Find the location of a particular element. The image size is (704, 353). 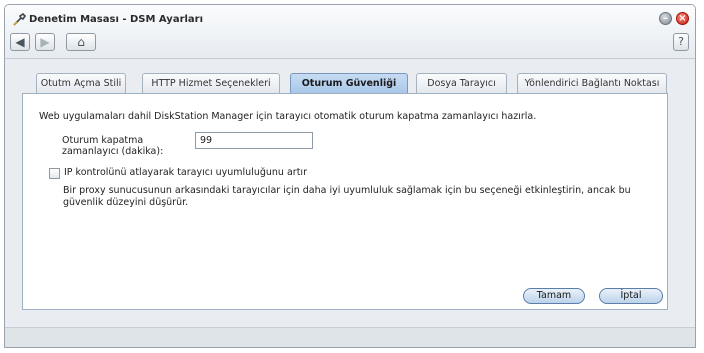

tab-file-browser: Dosya Tarayıcı is located at coordinates (461, 83).